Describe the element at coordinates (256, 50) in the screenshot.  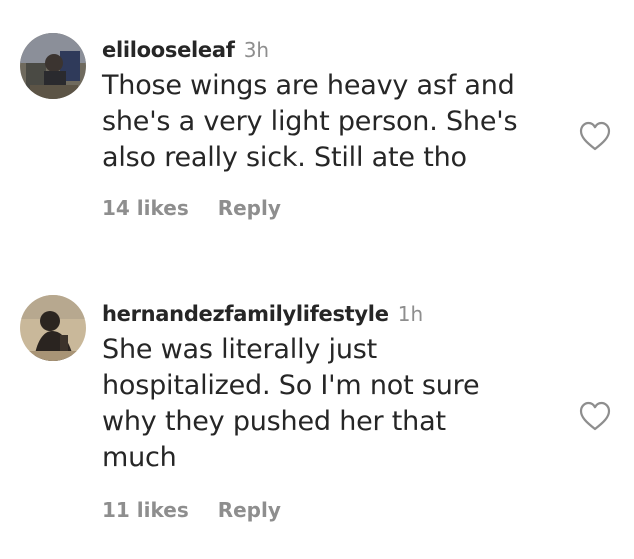
I see `timestamp: 3h` at that location.